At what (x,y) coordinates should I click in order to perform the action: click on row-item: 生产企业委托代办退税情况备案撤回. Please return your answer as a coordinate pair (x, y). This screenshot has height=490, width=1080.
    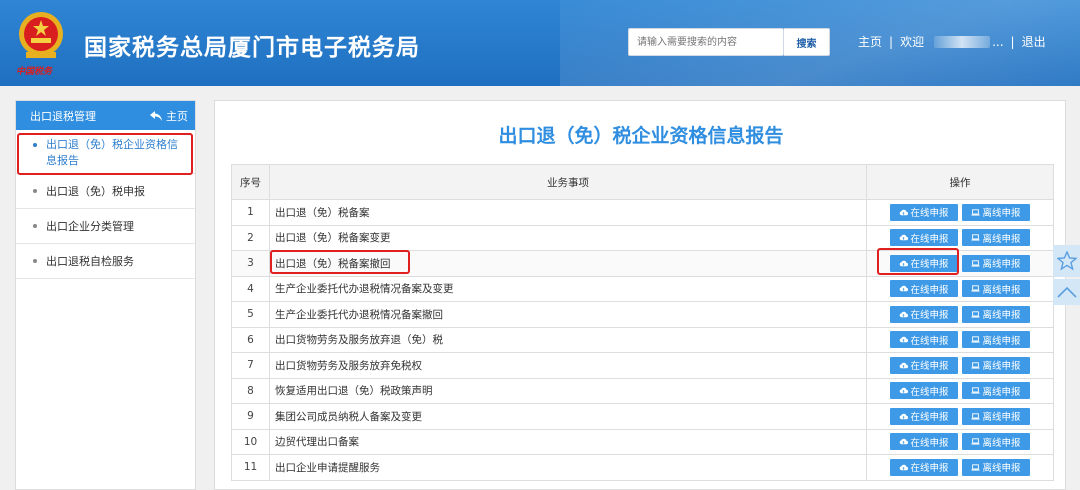
    Looking at the image, I should click on (568, 314).